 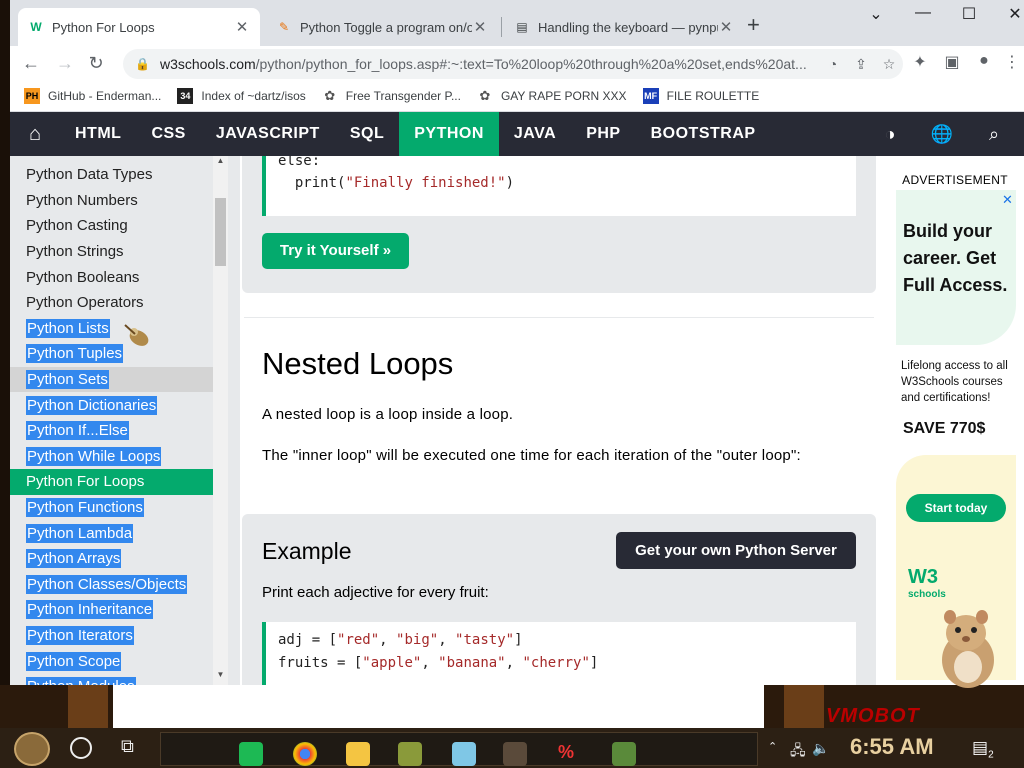 What do you see at coordinates (798, 752) in the screenshot?
I see `network-icon: 🖧` at bounding box center [798, 752].